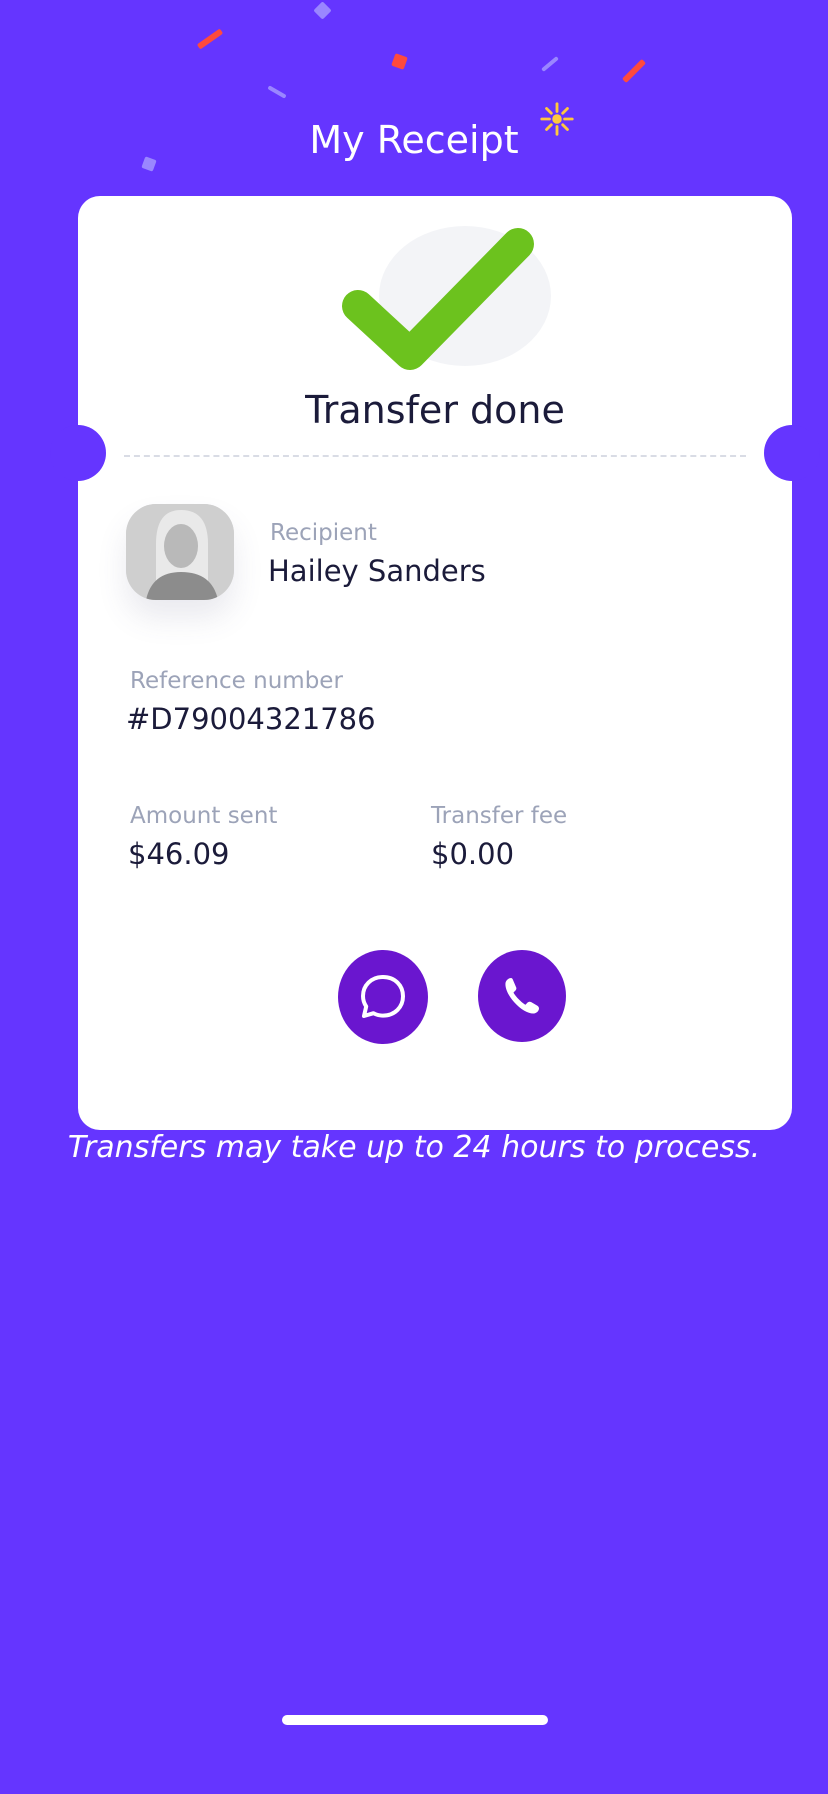 This screenshot has width=828, height=1794. I want to click on dashed-divider, so click(435, 456).